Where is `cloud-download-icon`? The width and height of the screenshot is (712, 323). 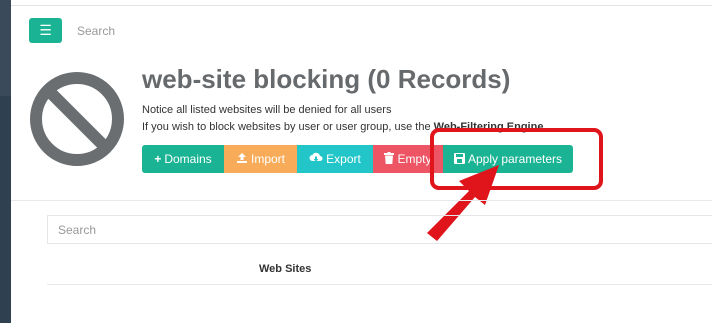 cloud-download-icon is located at coordinates (316, 157).